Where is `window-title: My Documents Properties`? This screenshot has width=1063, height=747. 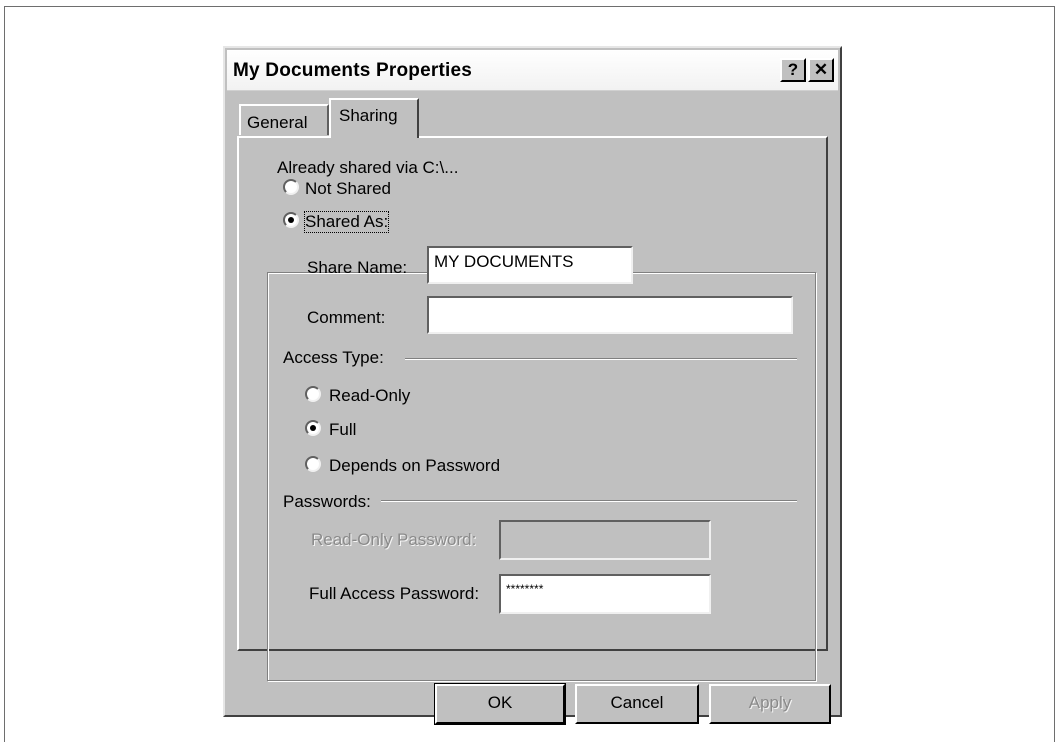 window-title: My Documents Properties is located at coordinates (352, 70).